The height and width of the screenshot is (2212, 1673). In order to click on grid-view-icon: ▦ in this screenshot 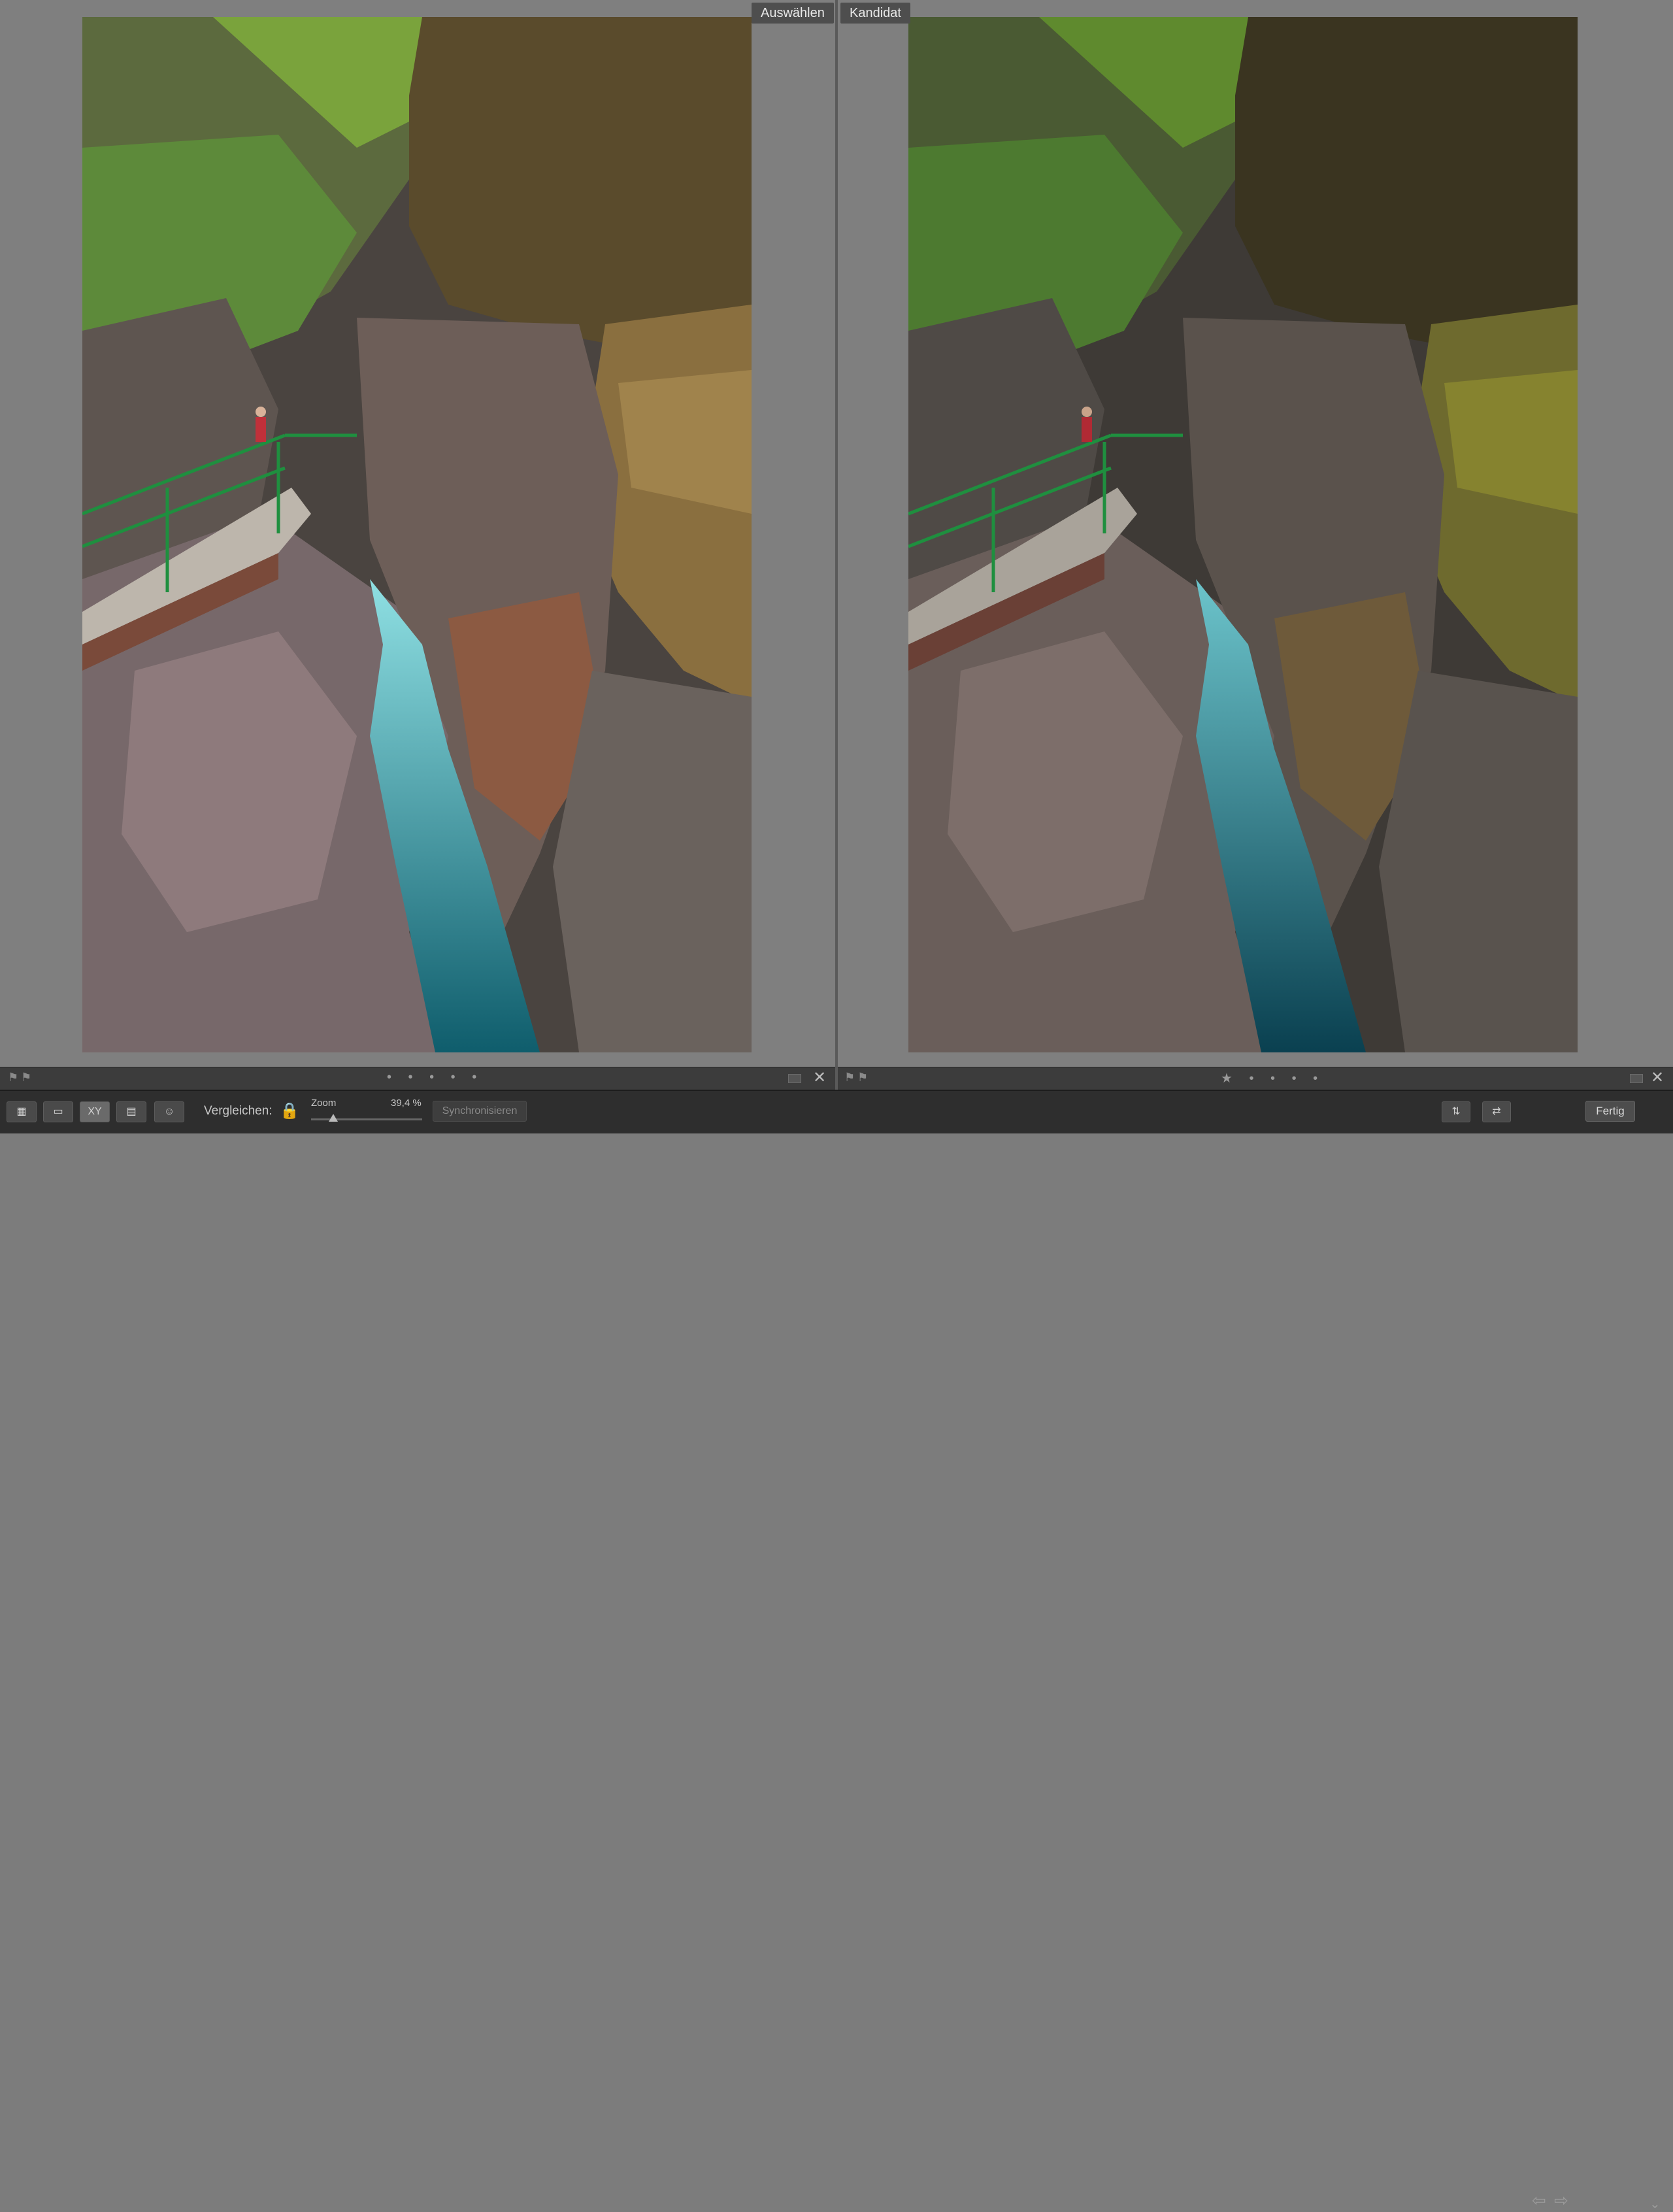, I will do `click(22, 1111)`.